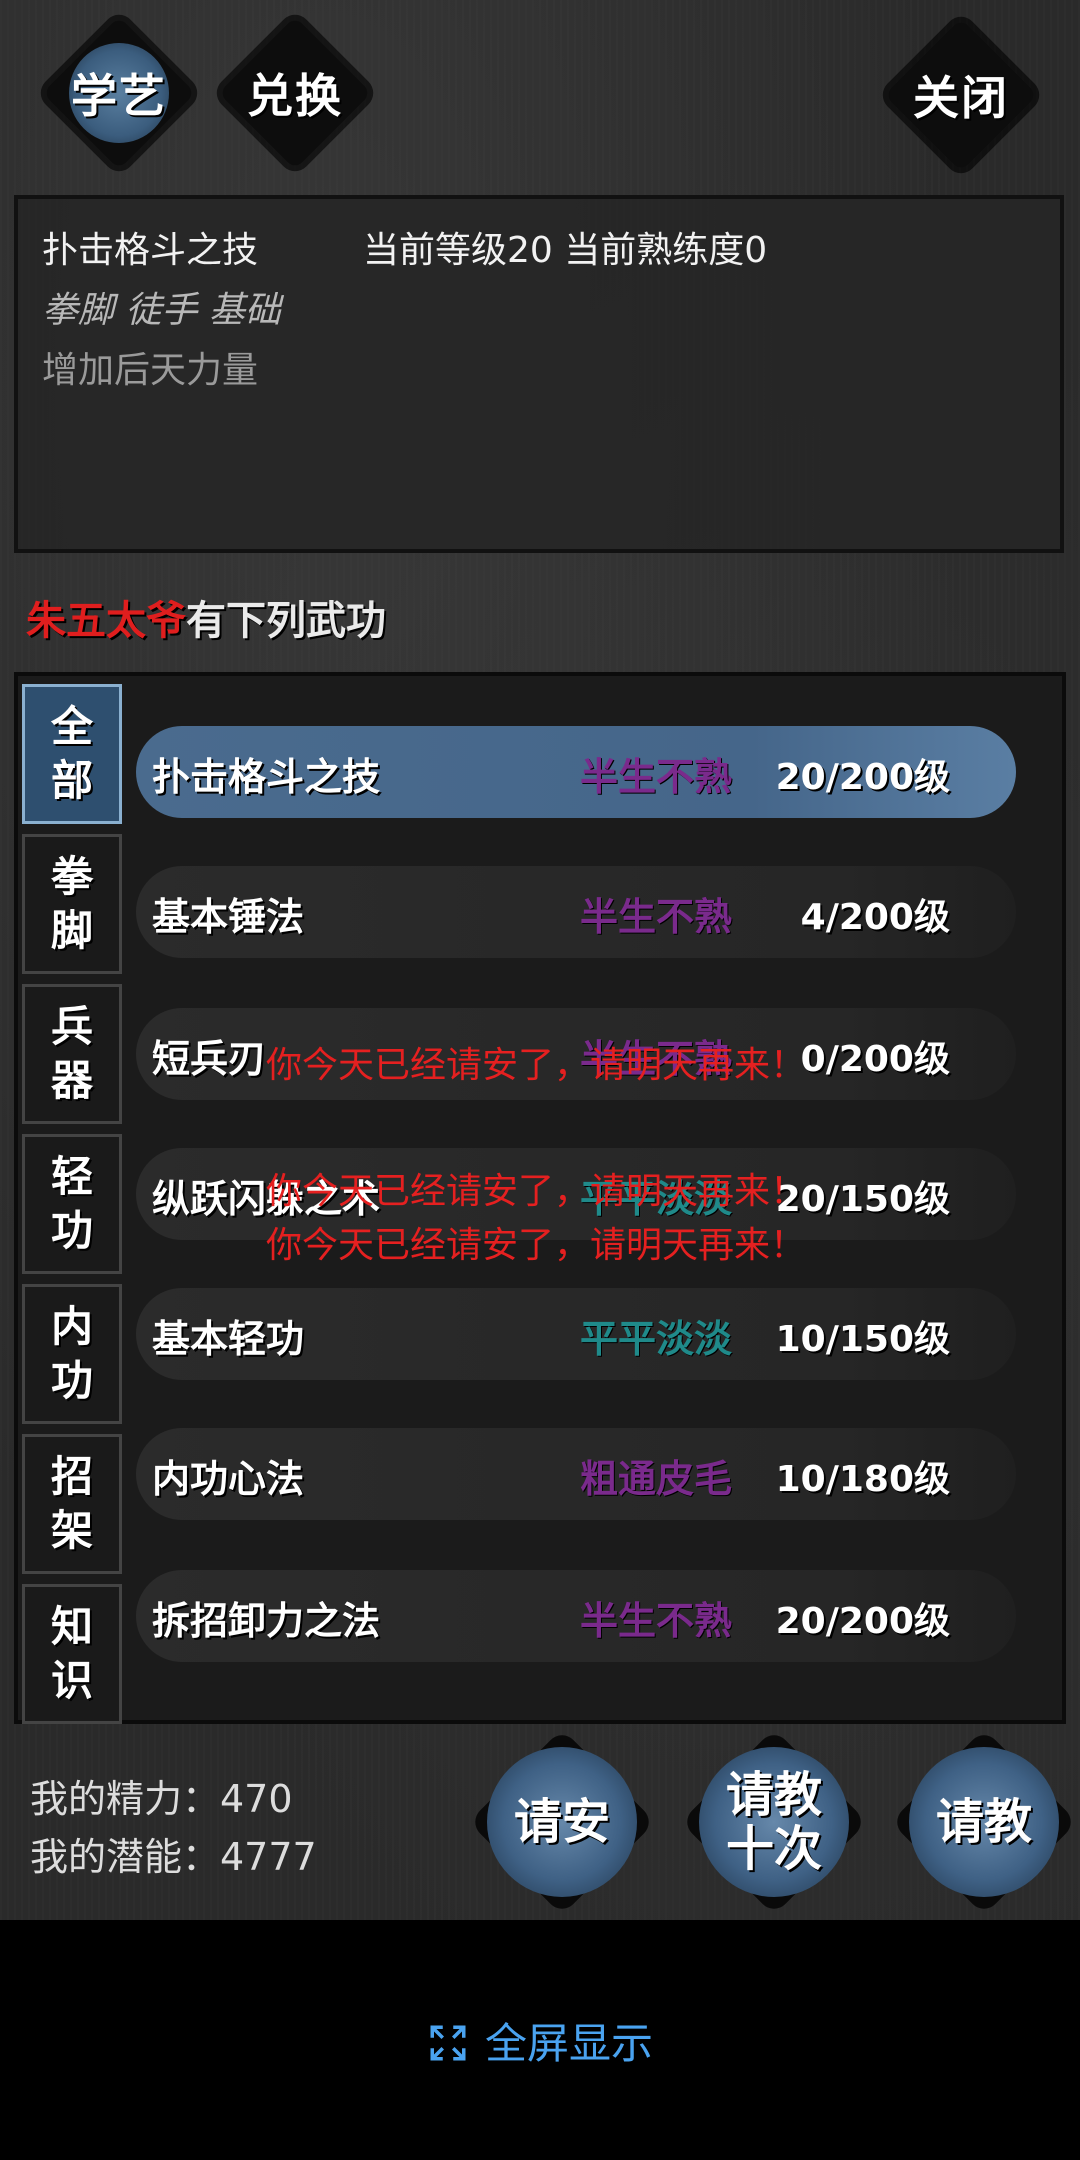 The width and height of the screenshot is (1080, 2160). I want to click on ask-ten-times-label: 请教 十次, so click(774, 1822).